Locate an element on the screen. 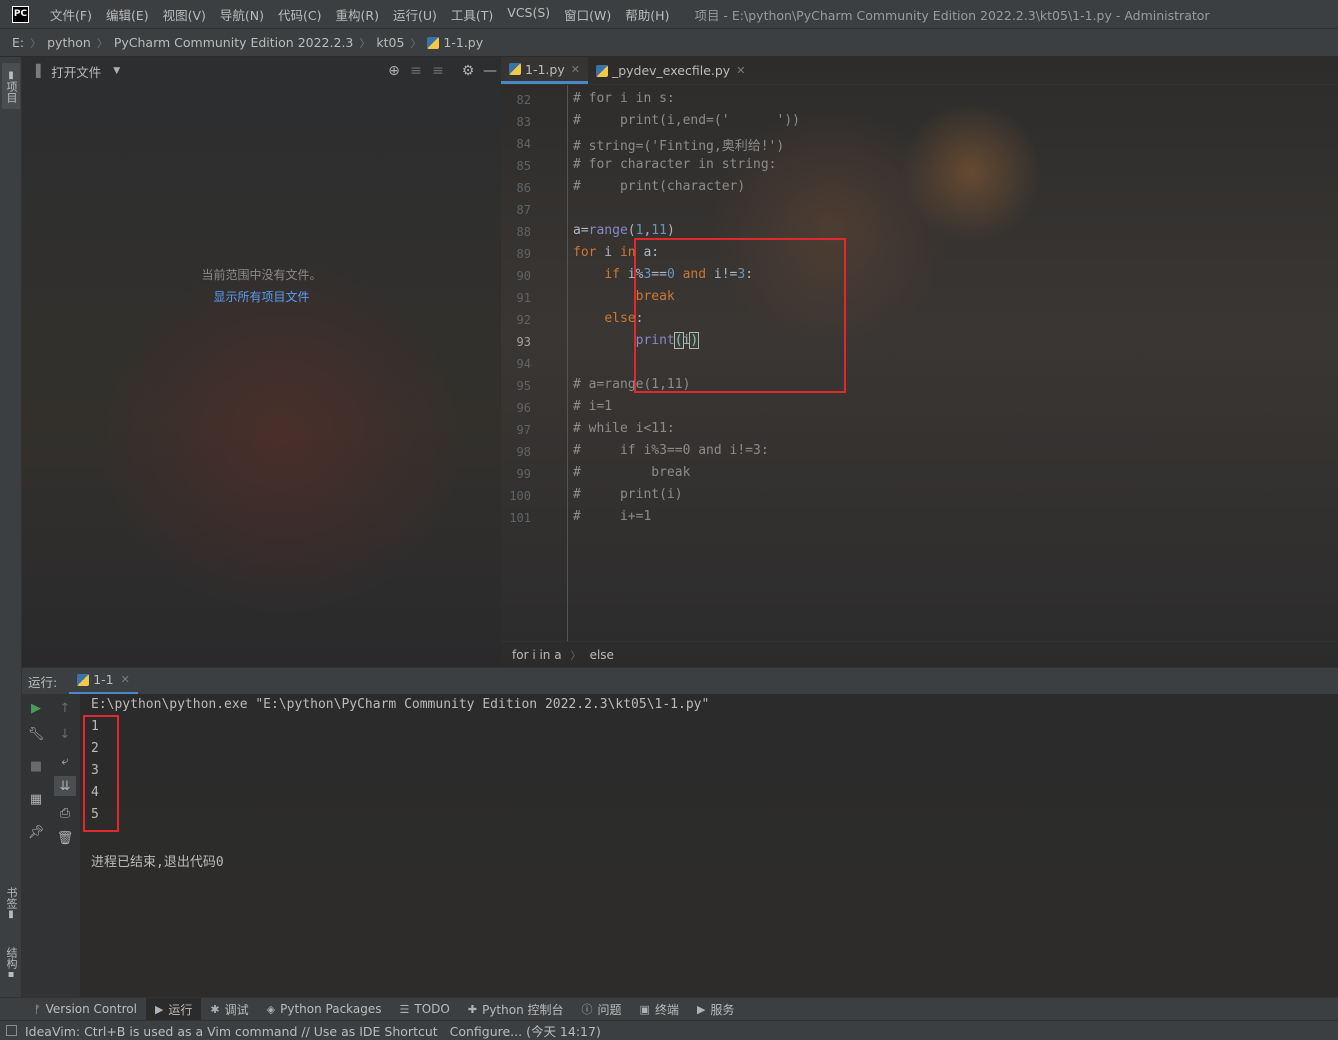 This screenshot has width=1338, height=1040. arrow-up-icon: ↑ is located at coordinates (65, 708).